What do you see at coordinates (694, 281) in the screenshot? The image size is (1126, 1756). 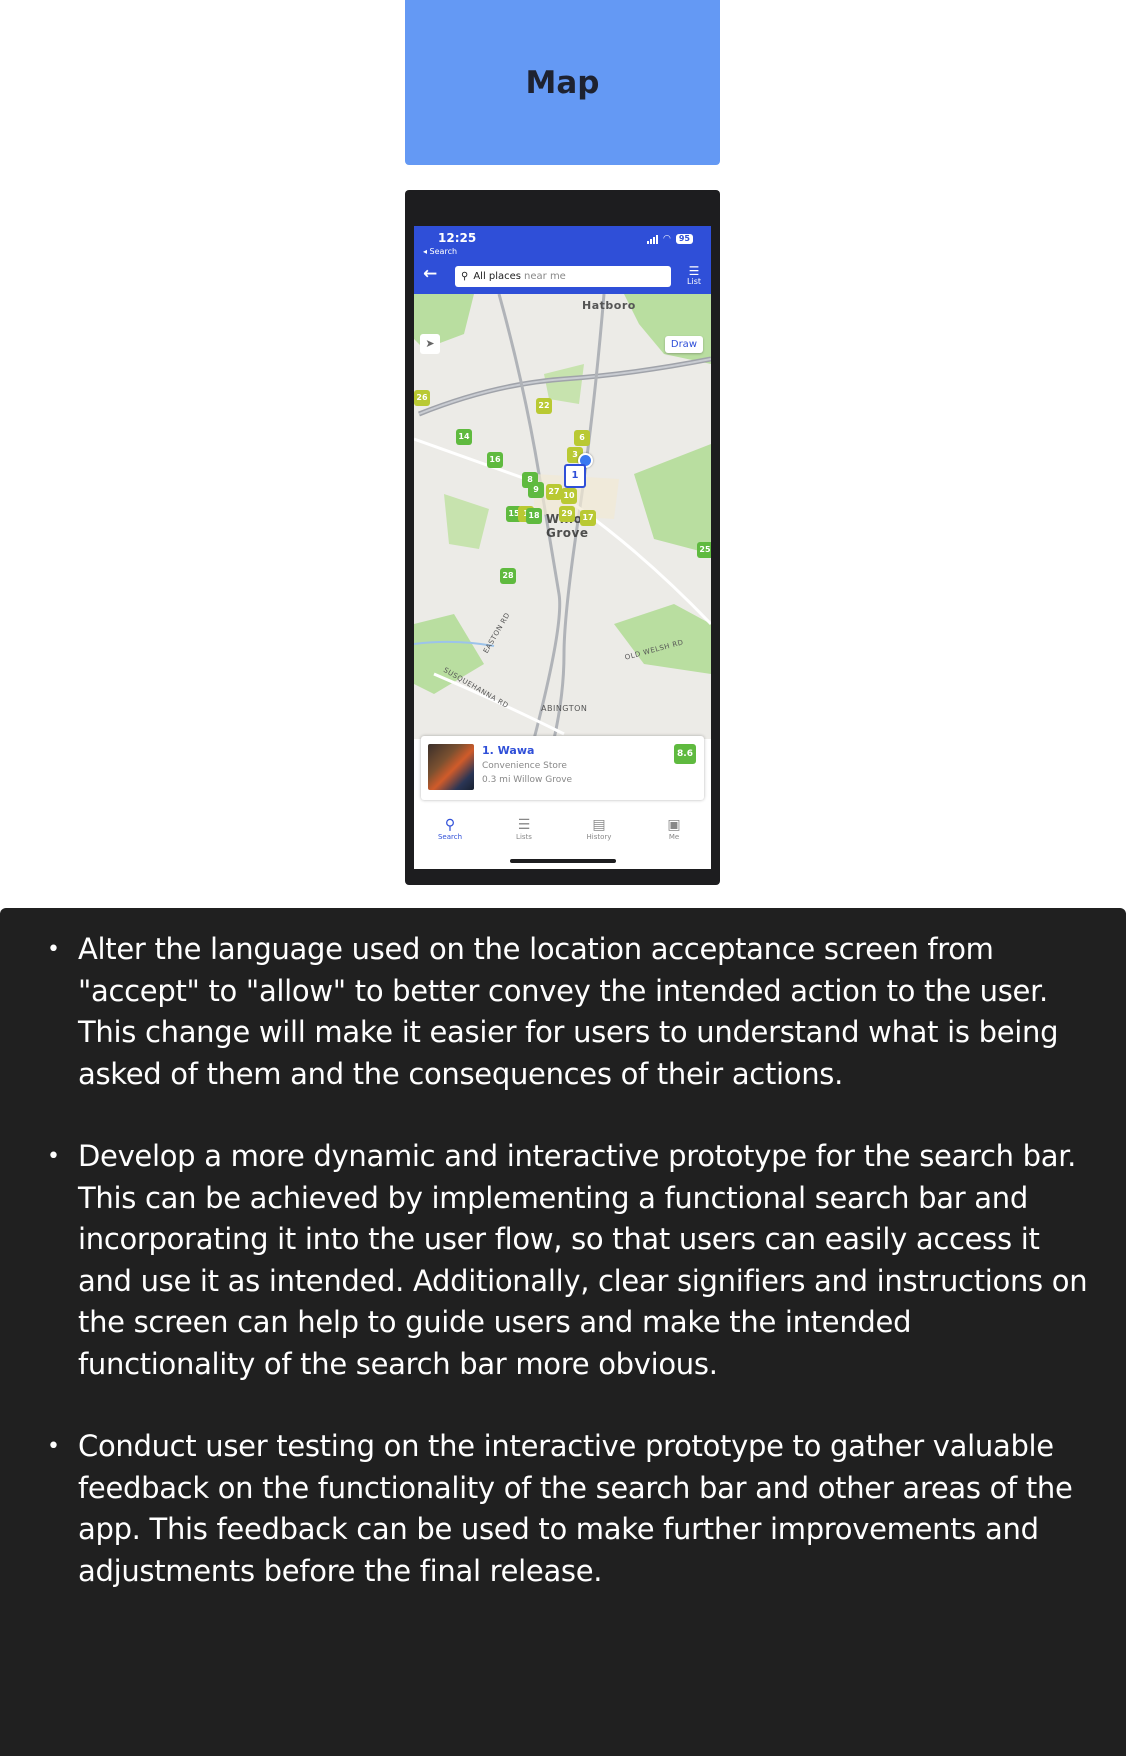 I see `list-view-label: List` at bounding box center [694, 281].